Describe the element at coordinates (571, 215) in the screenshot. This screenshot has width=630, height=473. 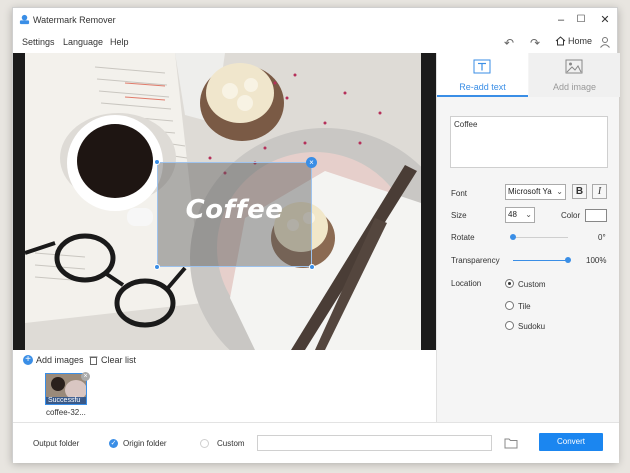
I see `color-label: Color` at that location.